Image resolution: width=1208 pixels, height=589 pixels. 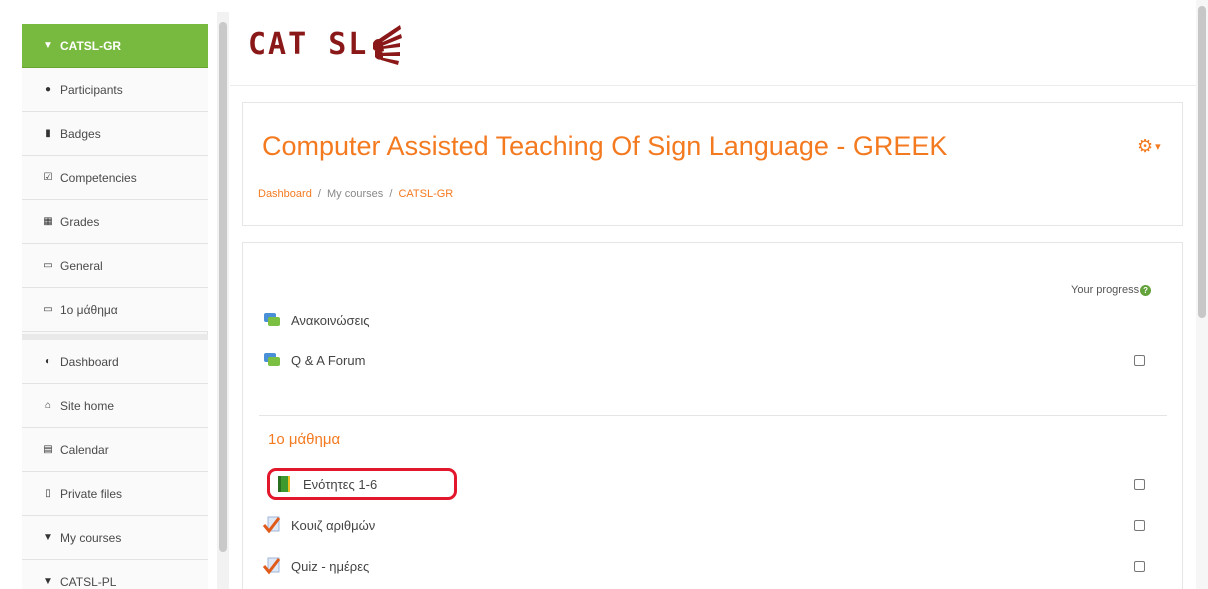 I want to click on activity-label: Q & A Forum, so click(x=328, y=360).